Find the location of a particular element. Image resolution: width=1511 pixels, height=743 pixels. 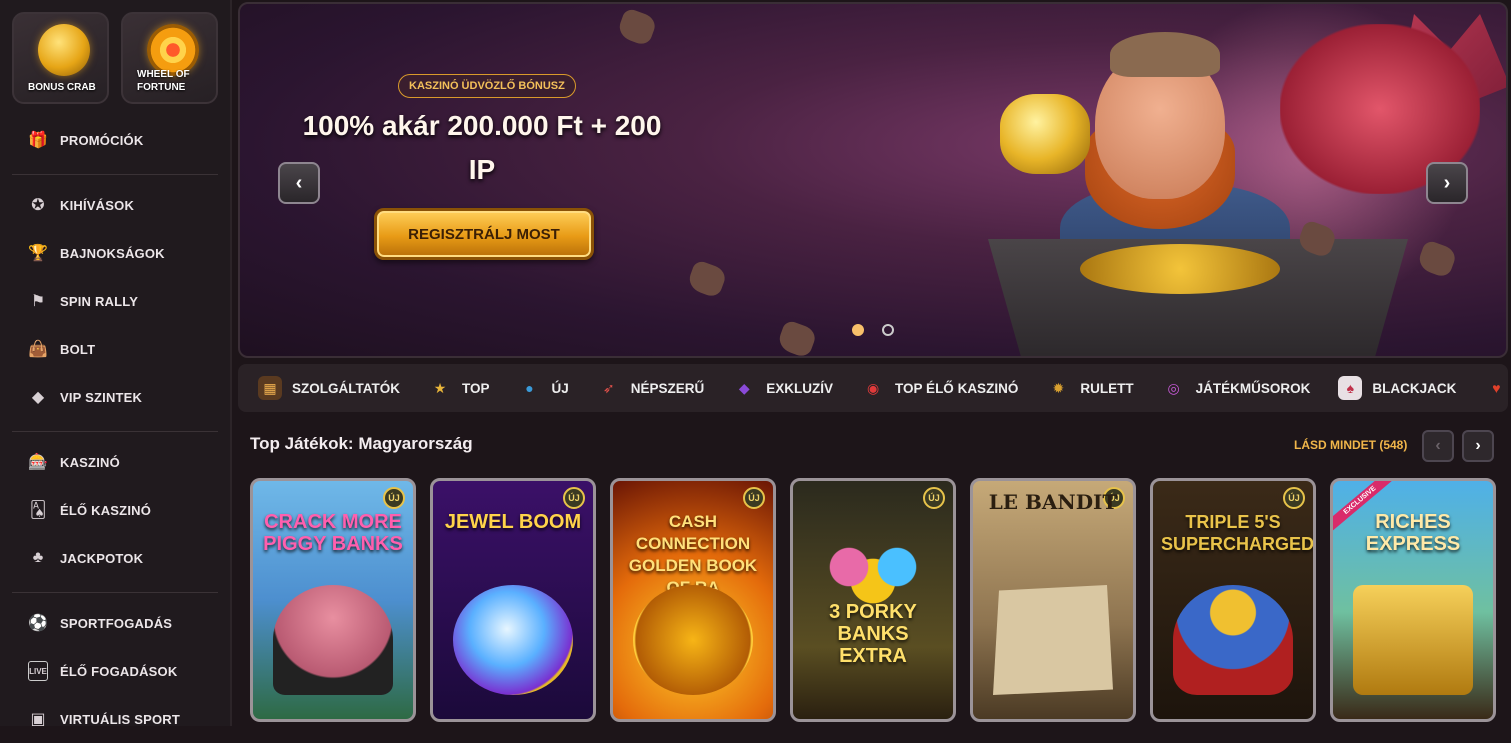

sidebar-item-label: ÉLŐ FOGADÁSOK is located at coordinates (119, 671).